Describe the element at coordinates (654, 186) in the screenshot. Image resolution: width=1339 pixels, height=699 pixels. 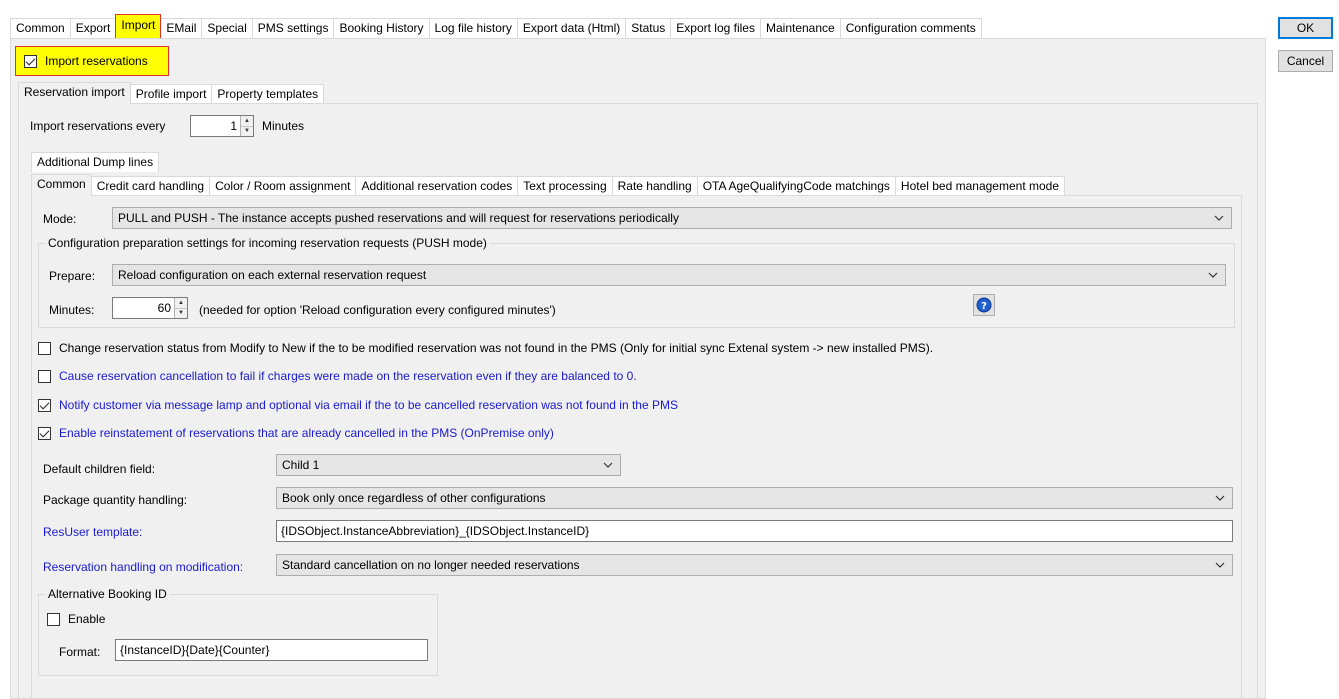
I see `tab-rate-handling: Rate handling` at that location.